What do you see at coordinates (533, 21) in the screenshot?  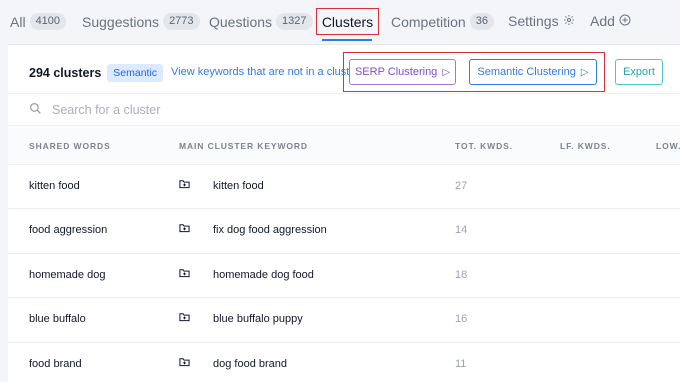 I see `tab-settings-label: Settings` at bounding box center [533, 21].